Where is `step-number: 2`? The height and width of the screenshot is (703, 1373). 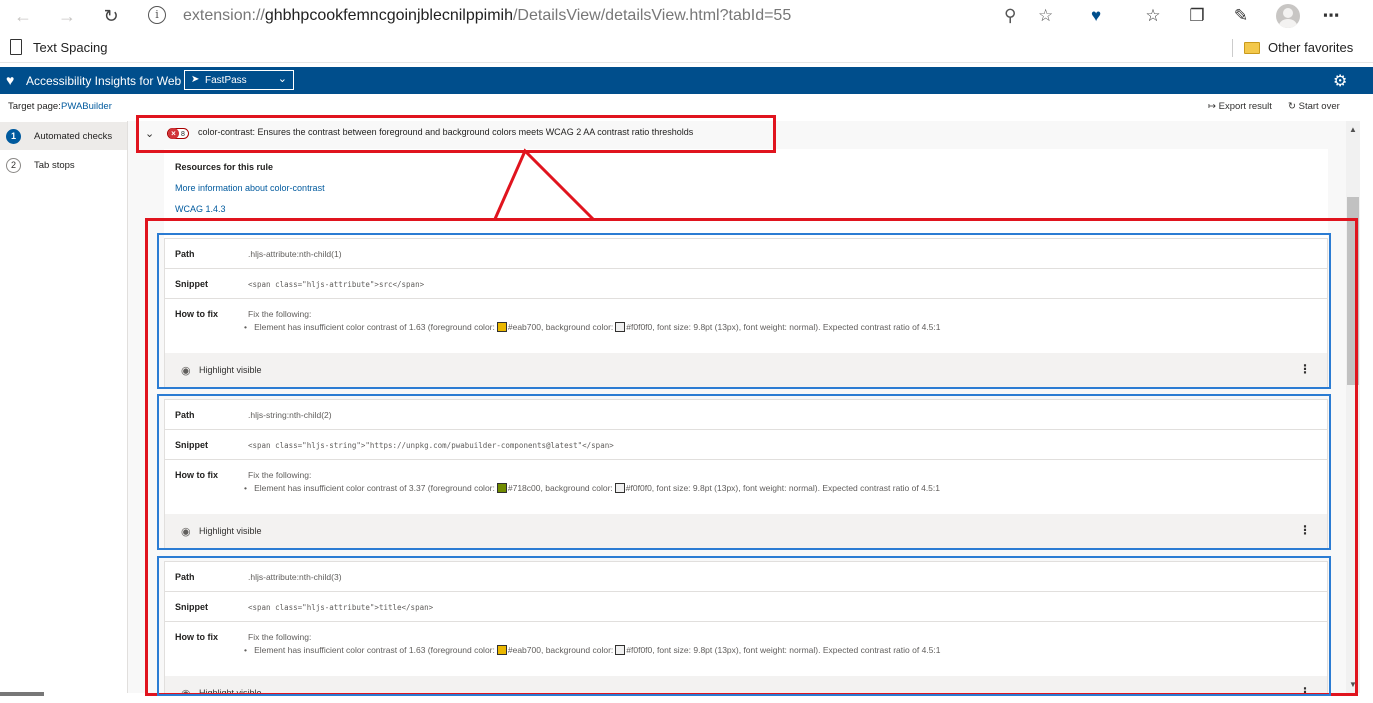
step-number: 2 is located at coordinates (13, 165).